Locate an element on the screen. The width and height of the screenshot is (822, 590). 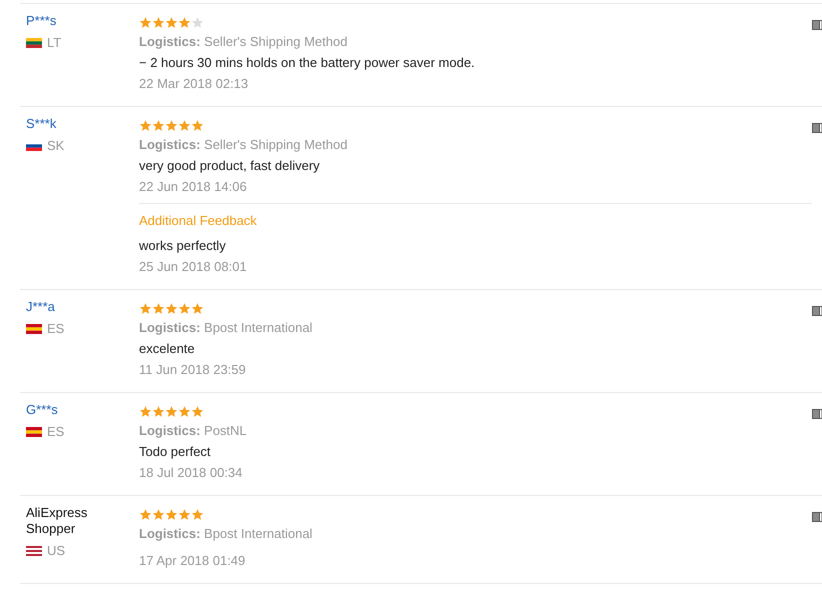
additional-feedback-heading: Additional Feedback is located at coordinates (198, 221).